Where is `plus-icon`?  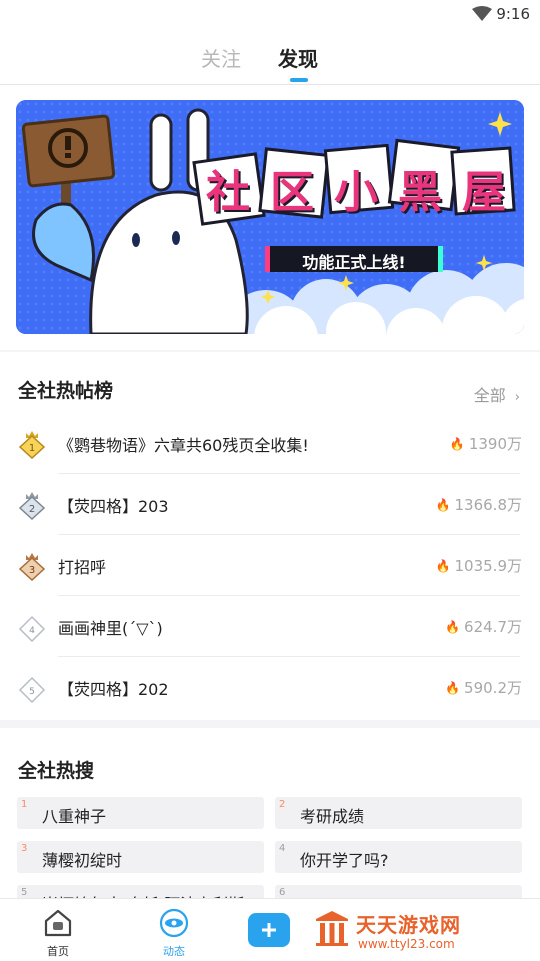 plus-icon is located at coordinates (269, 930).